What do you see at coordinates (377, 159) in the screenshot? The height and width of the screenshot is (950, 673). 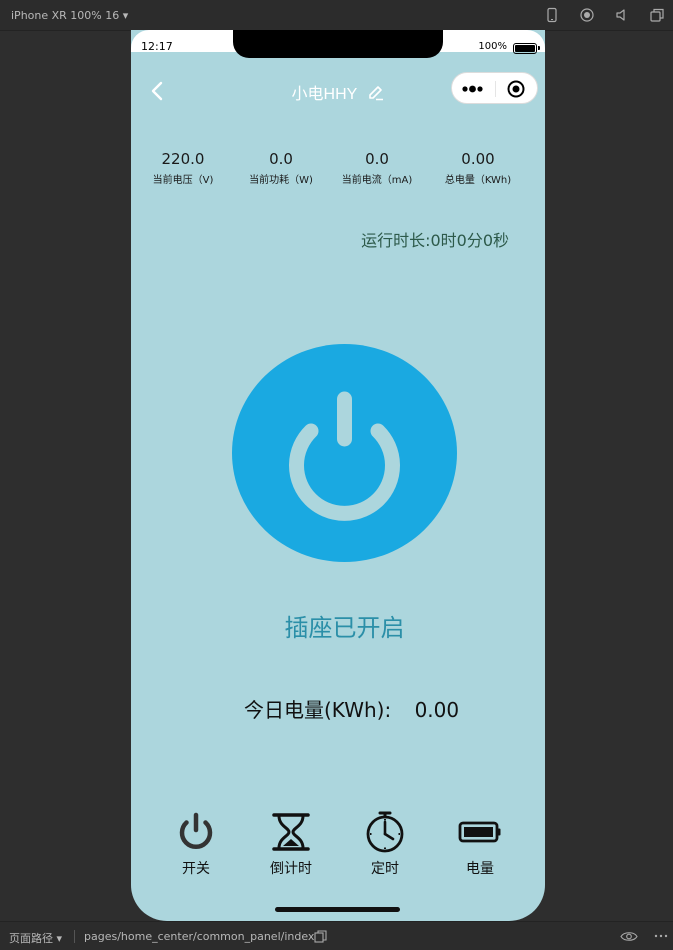 I see `current-value: 0.0` at bounding box center [377, 159].